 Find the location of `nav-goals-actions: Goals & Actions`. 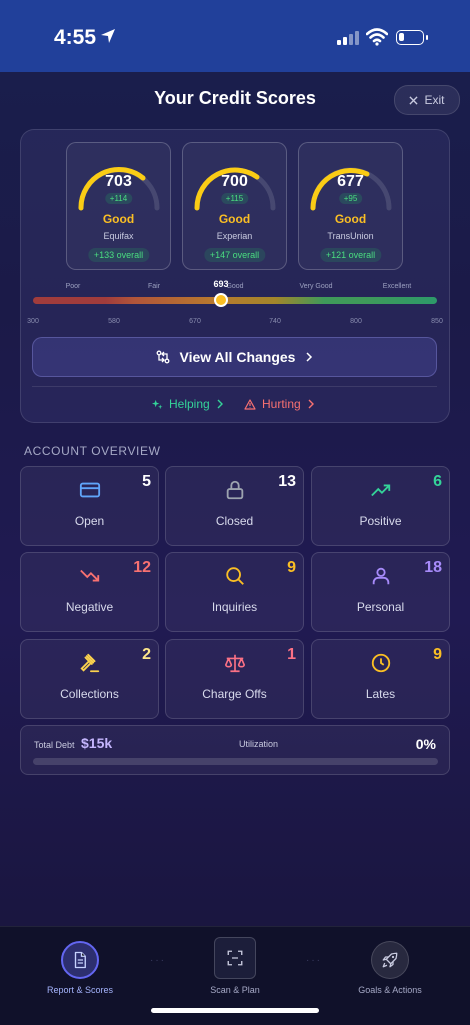

nav-goals-actions: Goals & Actions is located at coordinates (390, 967).